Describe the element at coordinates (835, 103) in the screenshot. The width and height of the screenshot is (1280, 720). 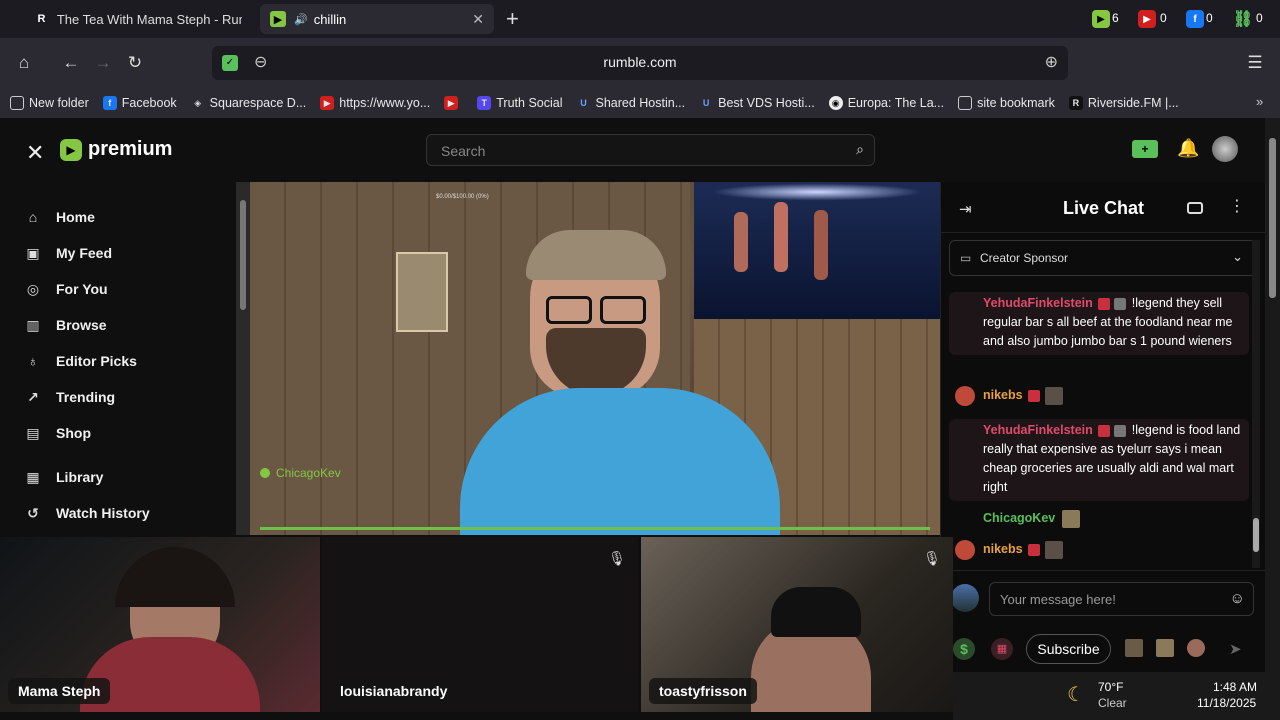
I see `europa-icon: ◉` at that location.